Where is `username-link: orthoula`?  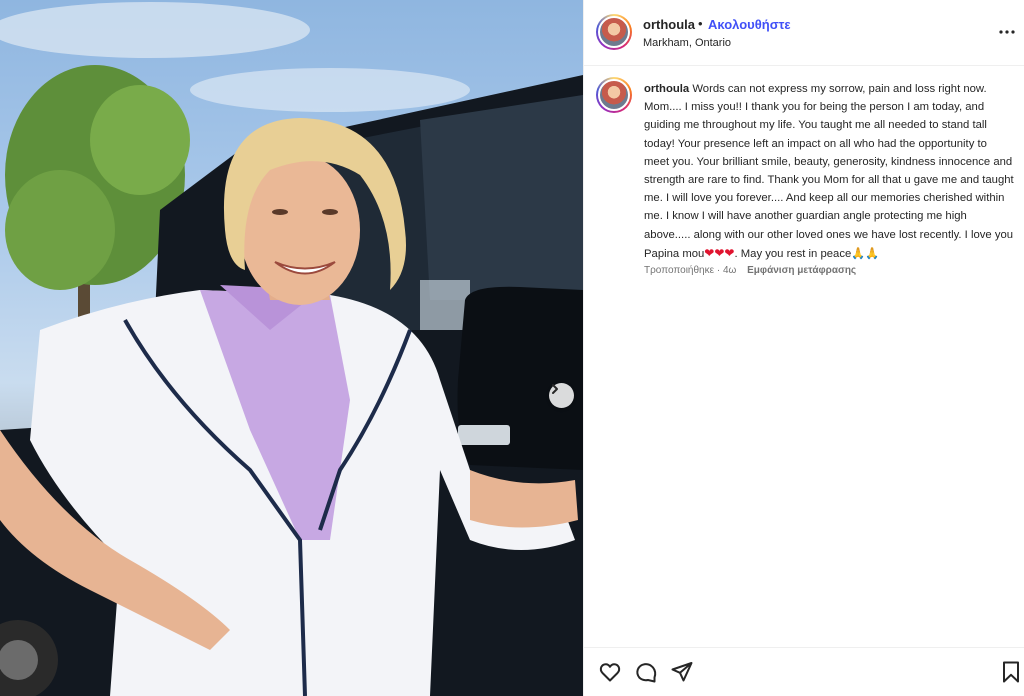 username-link: orthoula is located at coordinates (669, 24).